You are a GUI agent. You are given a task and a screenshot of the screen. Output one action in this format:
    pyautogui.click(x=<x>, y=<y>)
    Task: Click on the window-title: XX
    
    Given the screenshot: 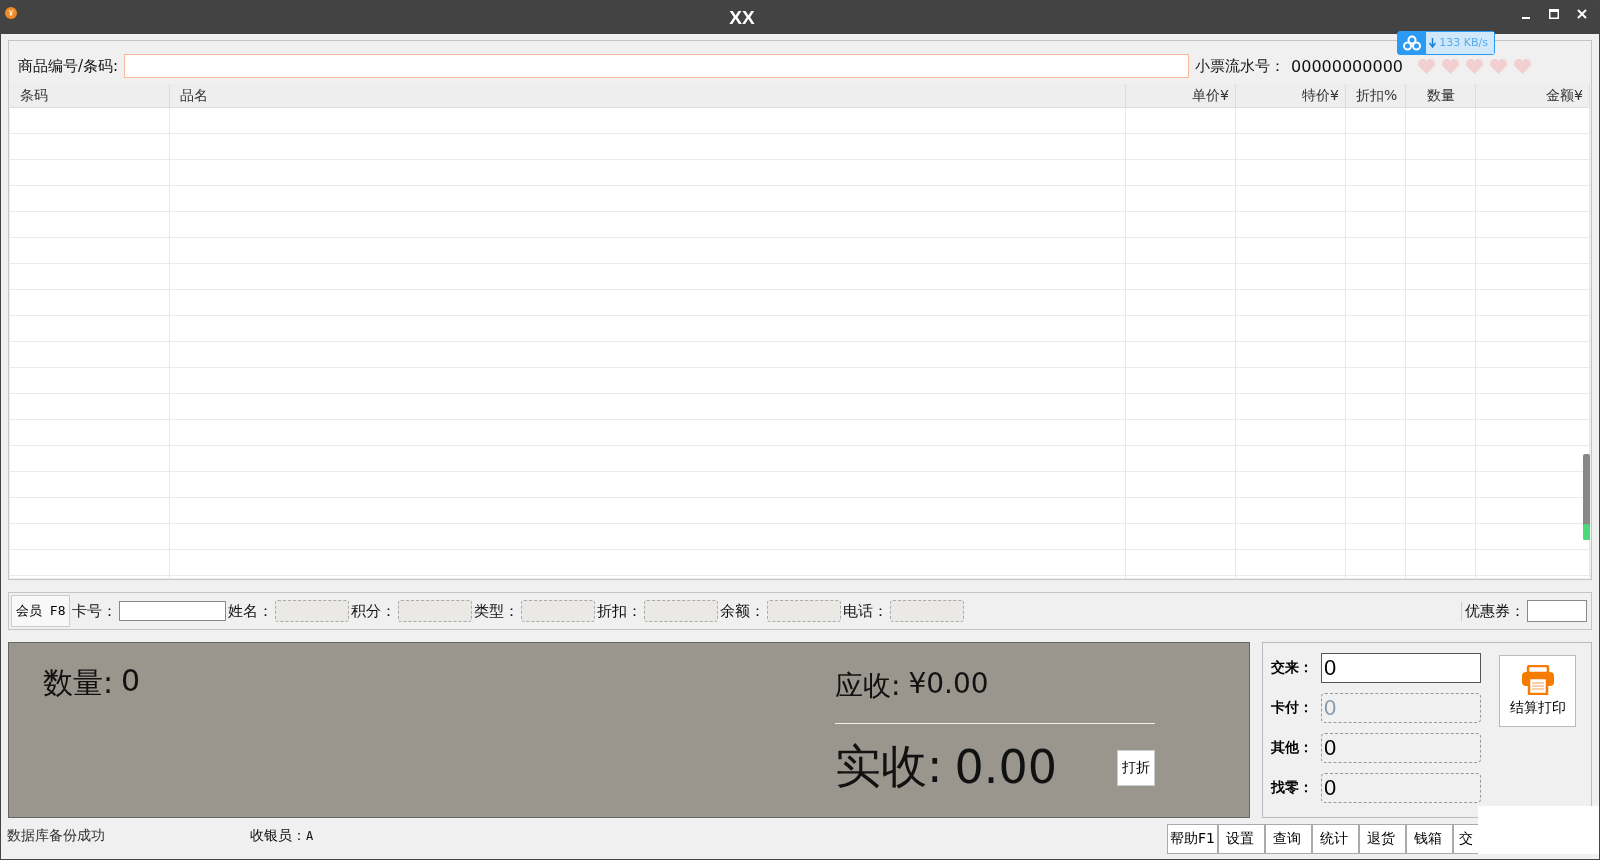 What is the action you would take?
    pyautogui.click(x=742, y=17)
    